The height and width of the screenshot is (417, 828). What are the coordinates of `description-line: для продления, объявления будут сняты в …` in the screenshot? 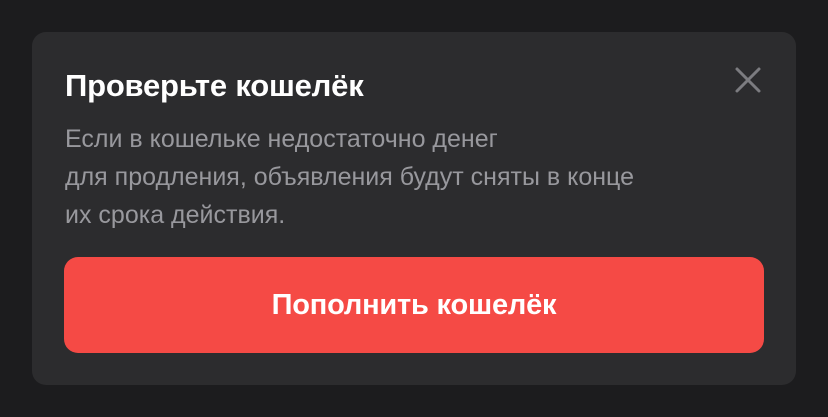 It's located at (349, 177).